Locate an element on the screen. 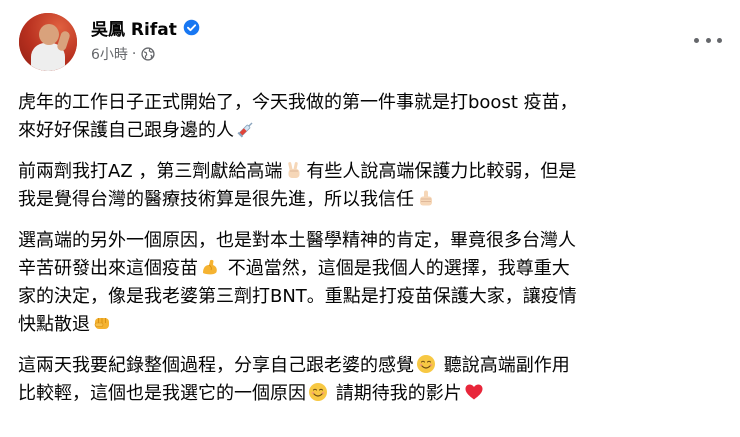 This screenshot has width=740, height=437. post-meta: 6小時 · is located at coordinates (123, 54).